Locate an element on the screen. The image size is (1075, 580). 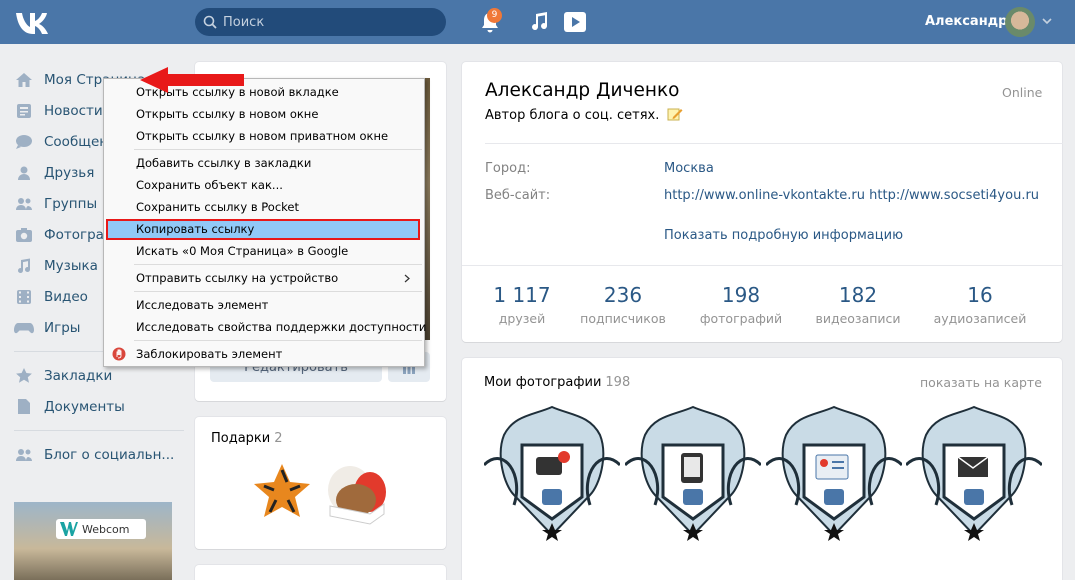
profile-status: Автор блога о соц. сетях. is located at coordinates (584, 115).